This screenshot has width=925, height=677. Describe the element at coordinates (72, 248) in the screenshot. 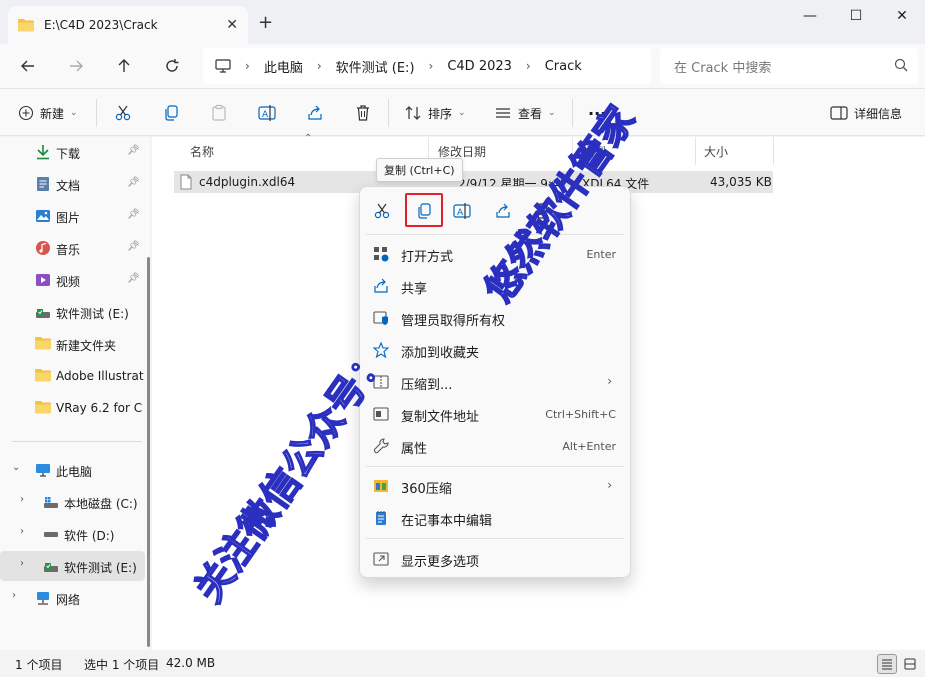

I see `sidebar-item-music: 音乐 📌︎` at that location.